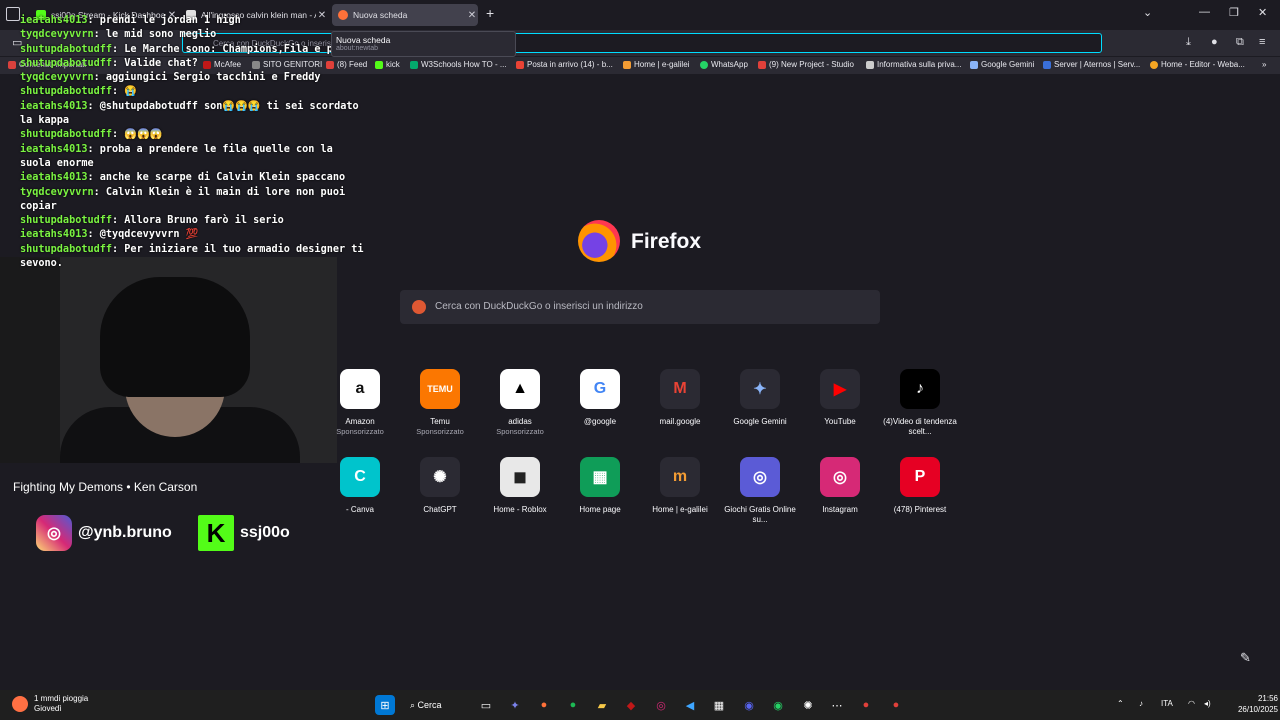 Image resolution: width=1280 pixels, height=720 pixels. What do you see at coordinates (544, 705) in the screenshot?
I see `firefox-taskbar-icon: ●` at bounding box center [544, 705].